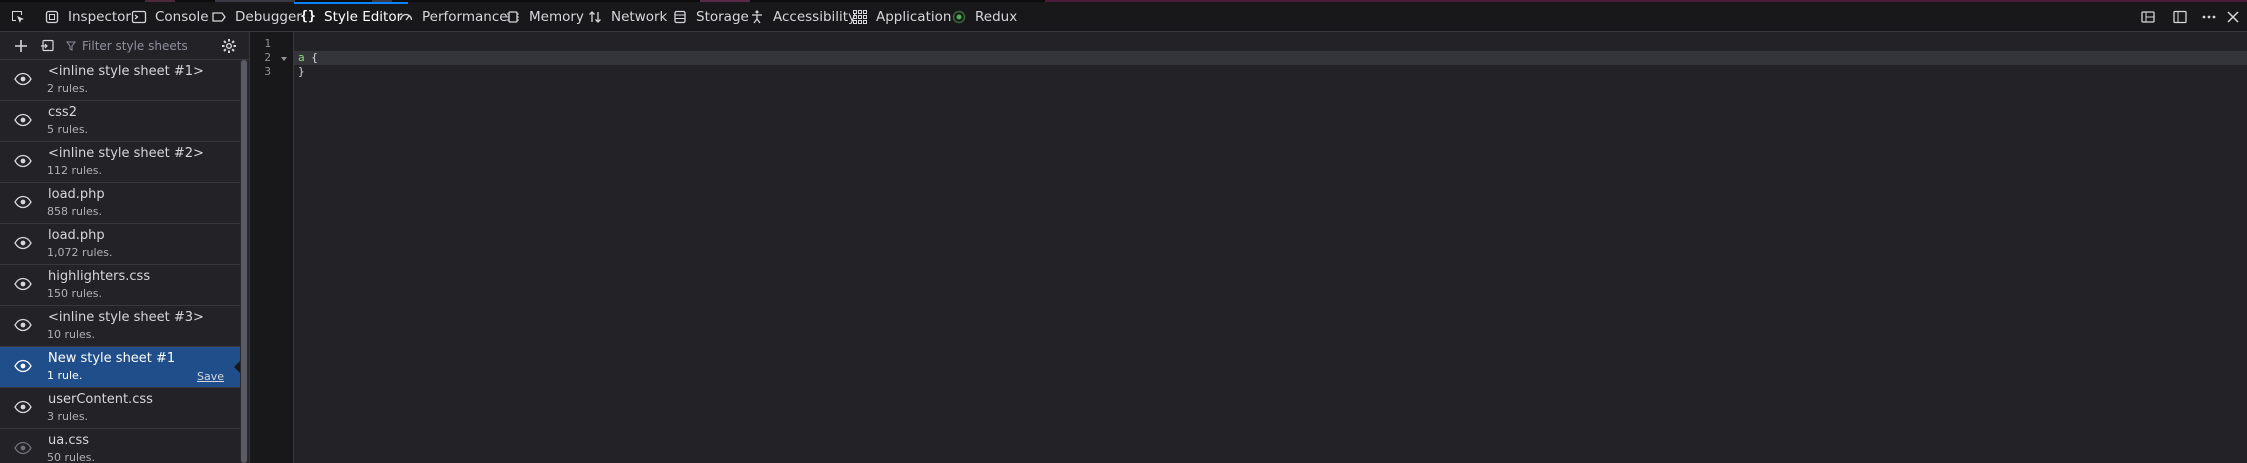  What do you see at coordinates (75, 170) in the screenshot?
I see `style-sheet-rule-count: 112 rules.` at bounding box center [75, 170].